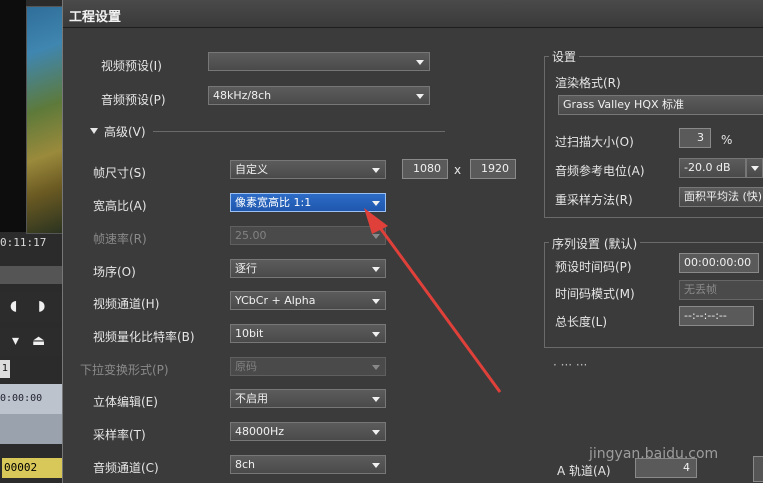  I want to click on annotation-arrow, so click(433, 300).